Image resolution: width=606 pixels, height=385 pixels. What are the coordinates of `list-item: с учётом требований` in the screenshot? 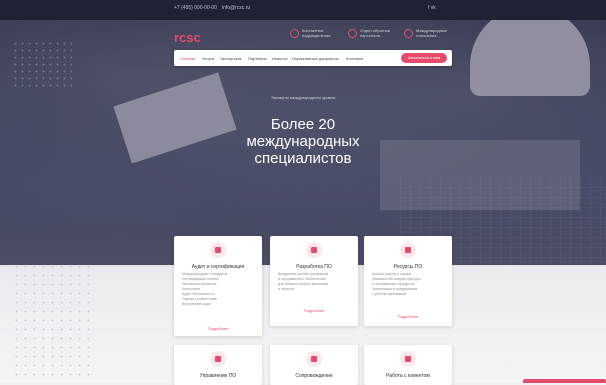 It's located at (389, 294).